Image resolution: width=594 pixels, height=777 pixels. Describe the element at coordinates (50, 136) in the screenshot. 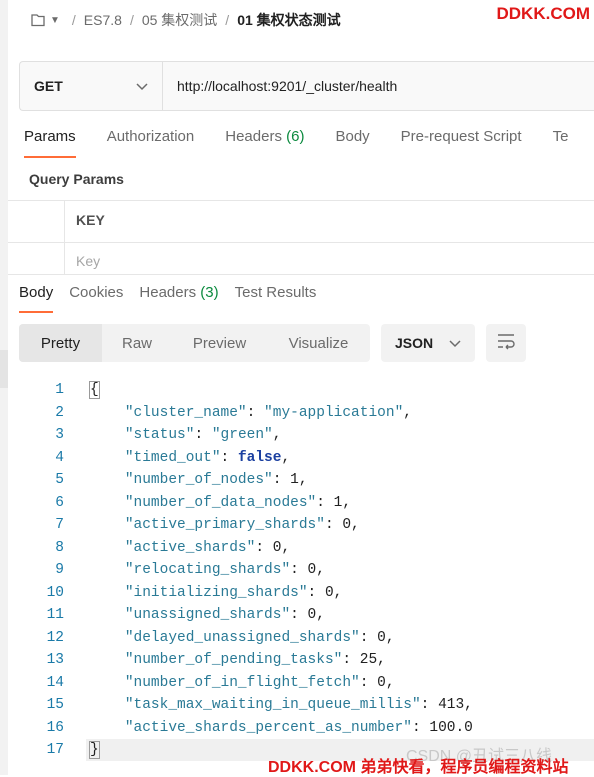

I see `tab-label: Params` at that location.